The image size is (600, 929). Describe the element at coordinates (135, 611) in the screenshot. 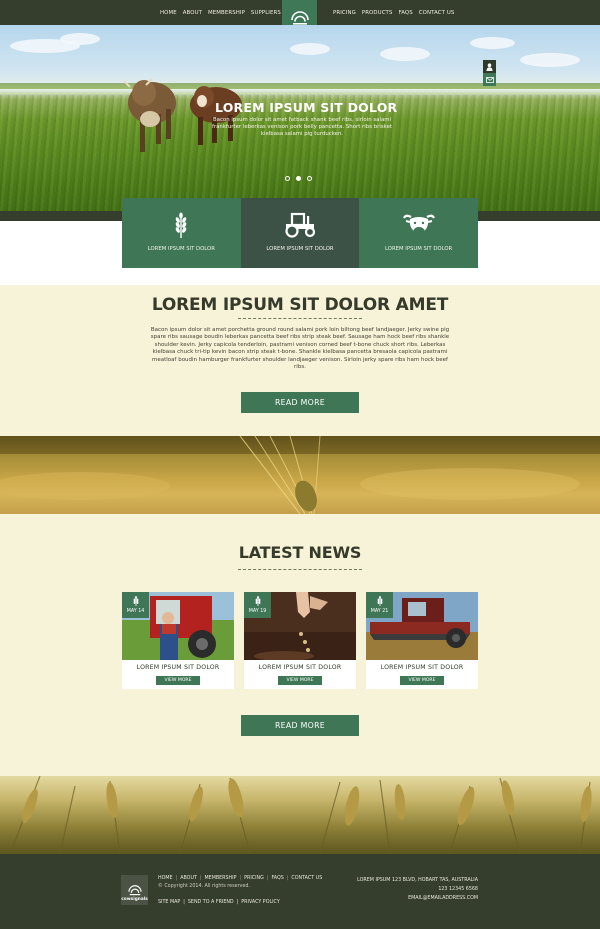

I see `news-date: MAY 14` at that location.